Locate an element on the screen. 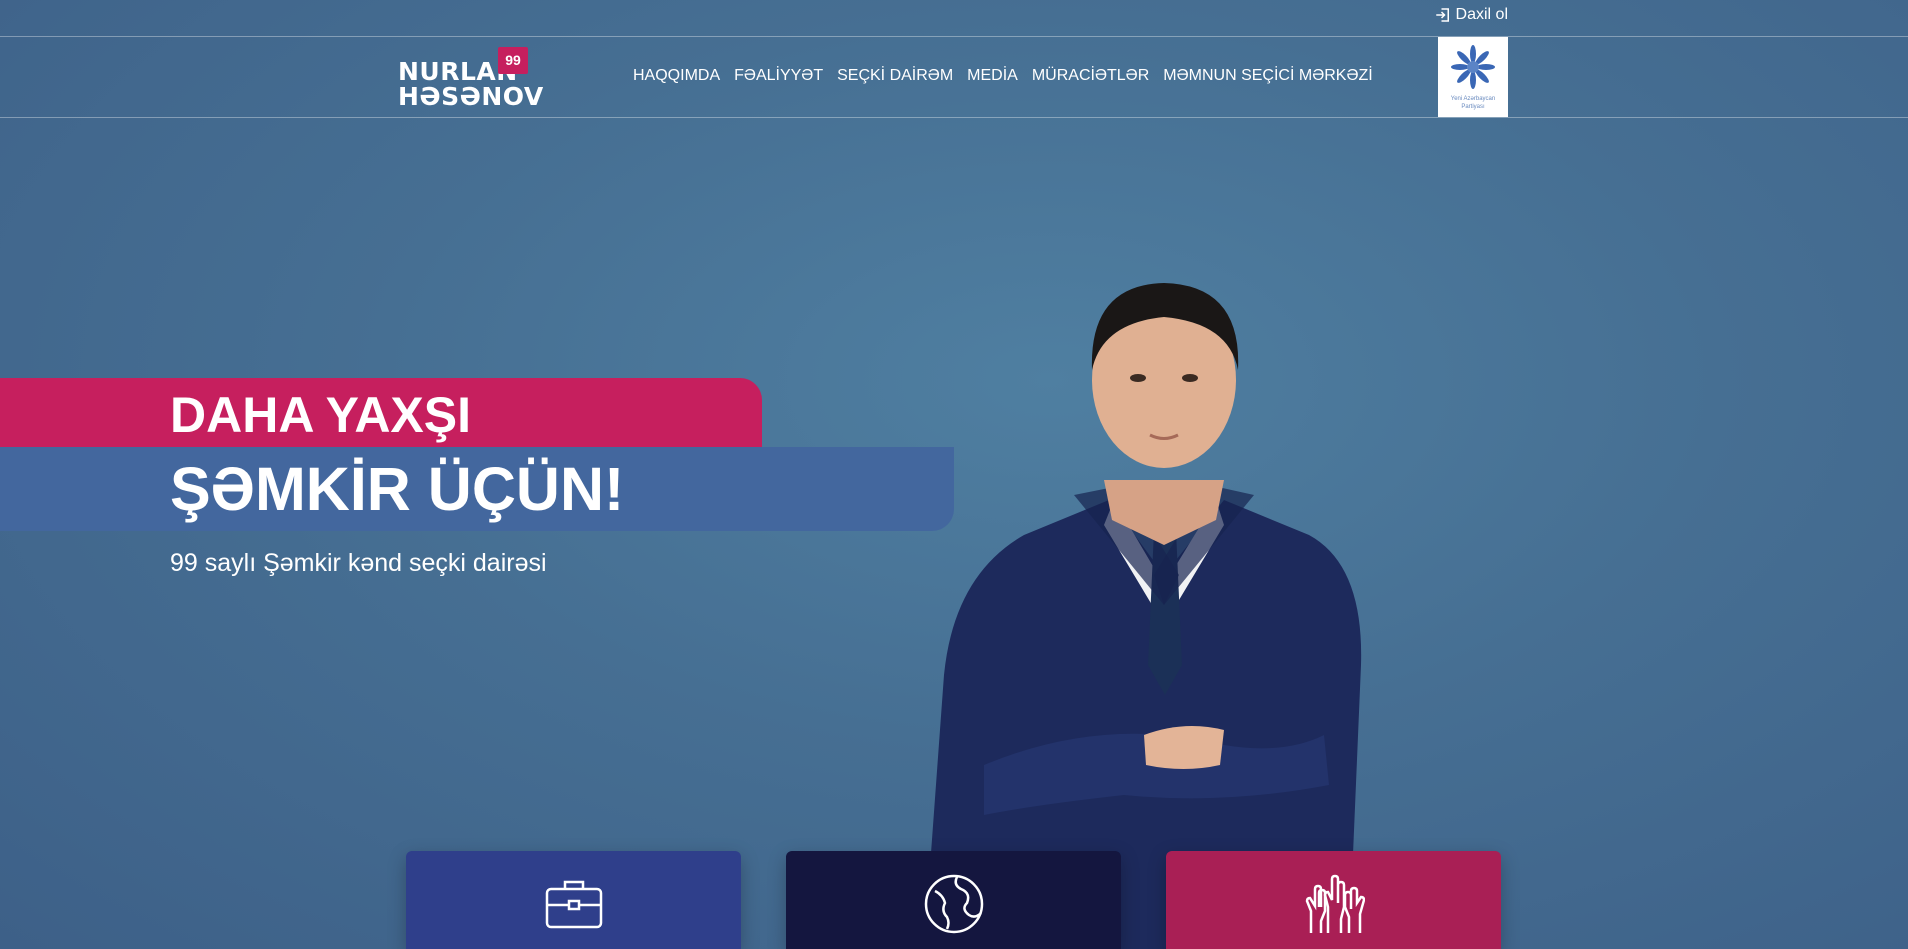 This screenshot has height=949, width=1908. briefcase-icon is located at coordinates (574, 904).